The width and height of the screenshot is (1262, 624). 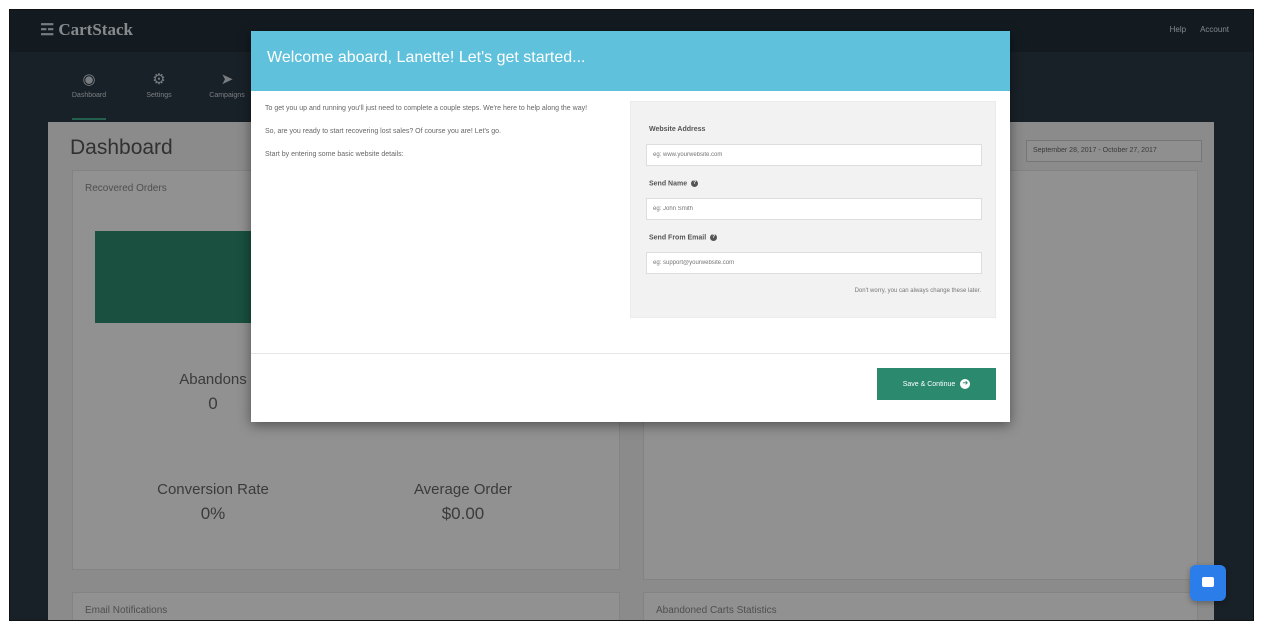 I want to click on website-address-label: Website Address, so click(x=677, y=129).